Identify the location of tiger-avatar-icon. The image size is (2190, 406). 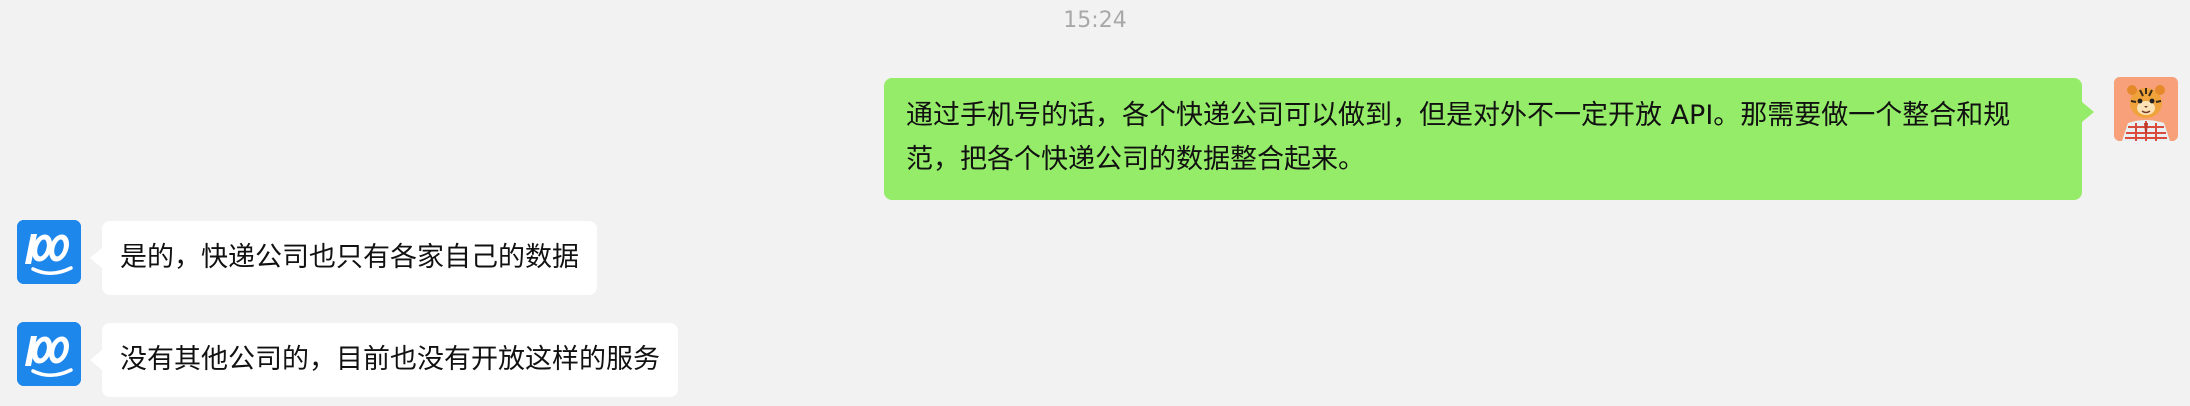
(2146, 109).